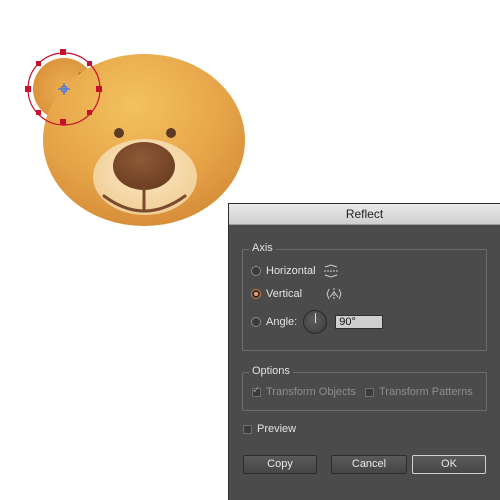 Image resolution: width=500 pixels, height=500 pixels. I want to click on bear-eye-right, so click(171, 133).